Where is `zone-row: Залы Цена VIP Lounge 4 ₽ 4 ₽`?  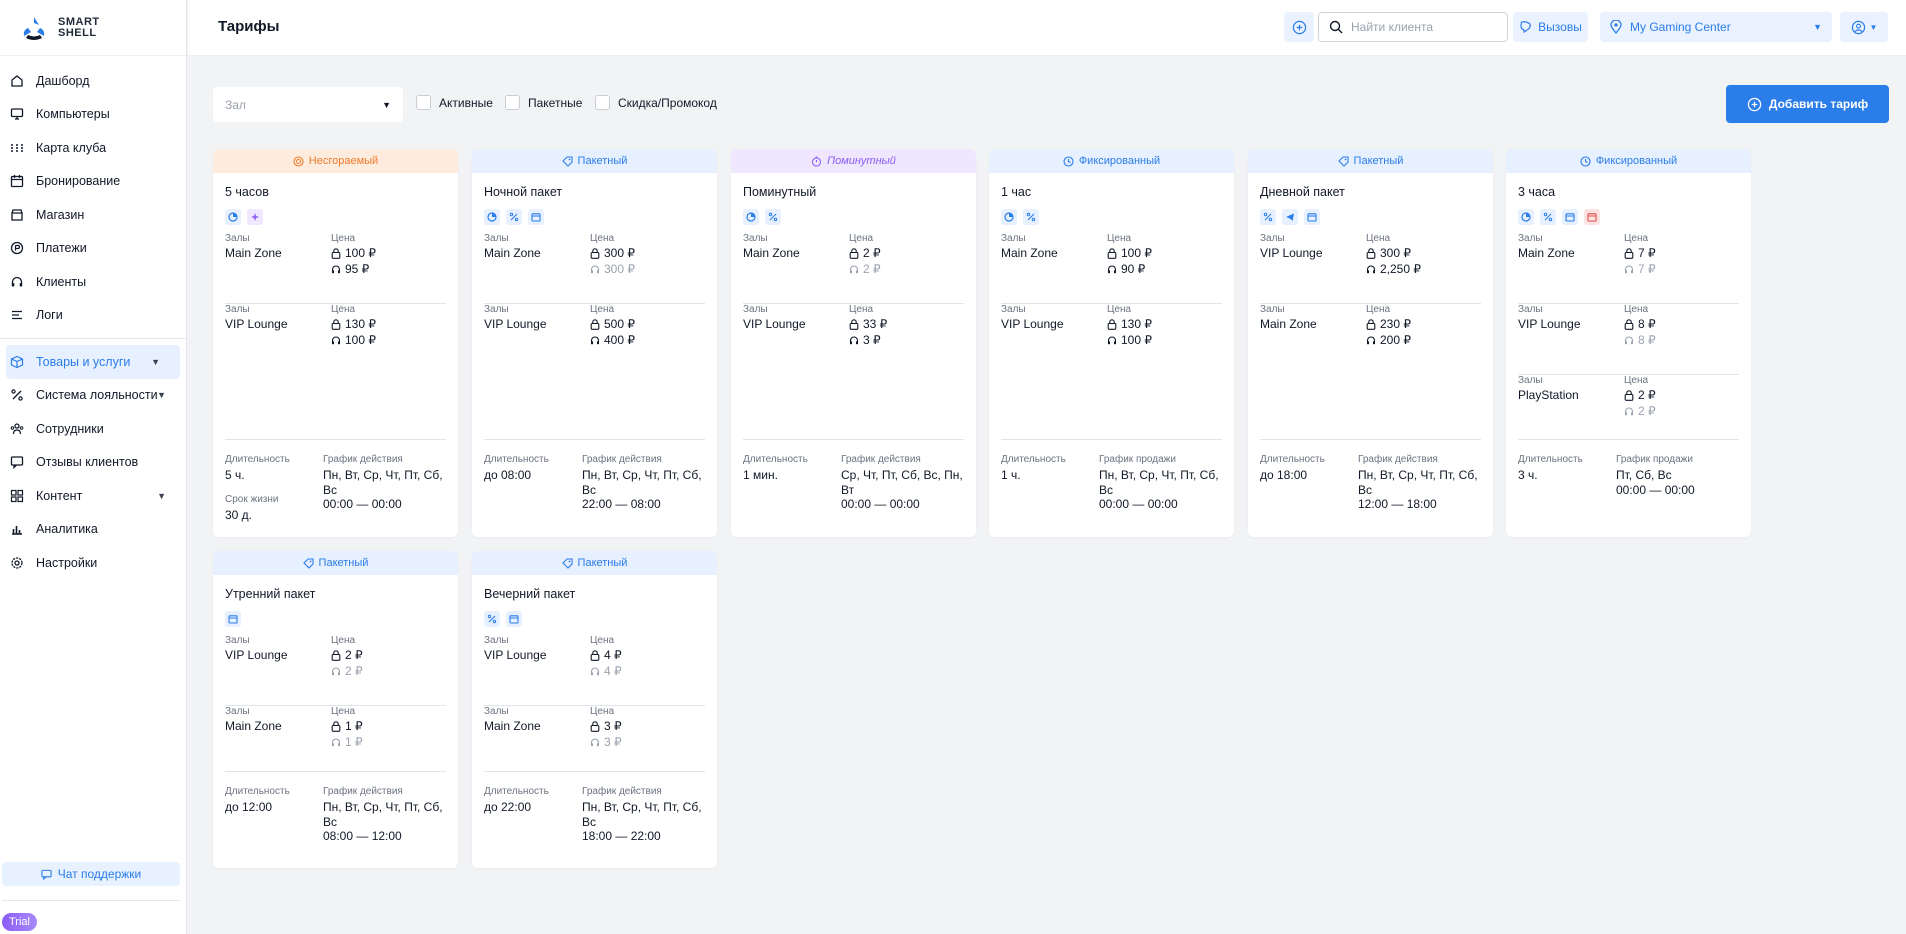
zone-row: Залы Цена VIP Lounge 4 ₽ 4 ₽ is located at coordinates (594, 670).